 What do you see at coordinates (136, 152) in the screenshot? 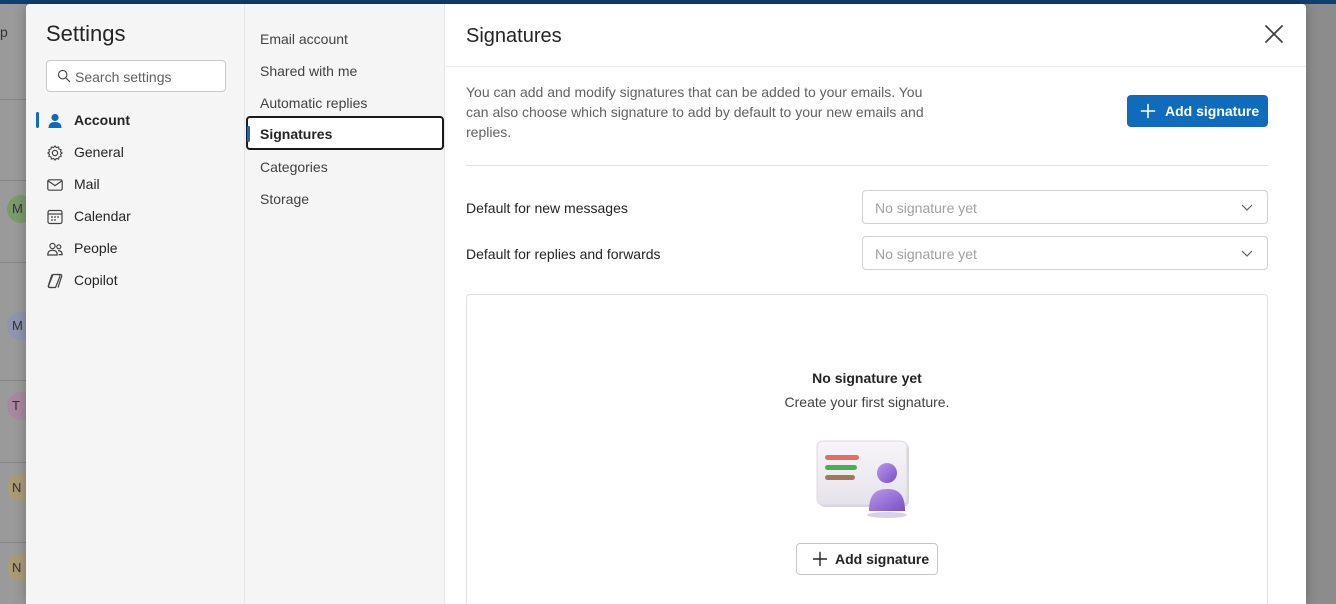
I see `category-general: General` at bounding box center [136, 152].